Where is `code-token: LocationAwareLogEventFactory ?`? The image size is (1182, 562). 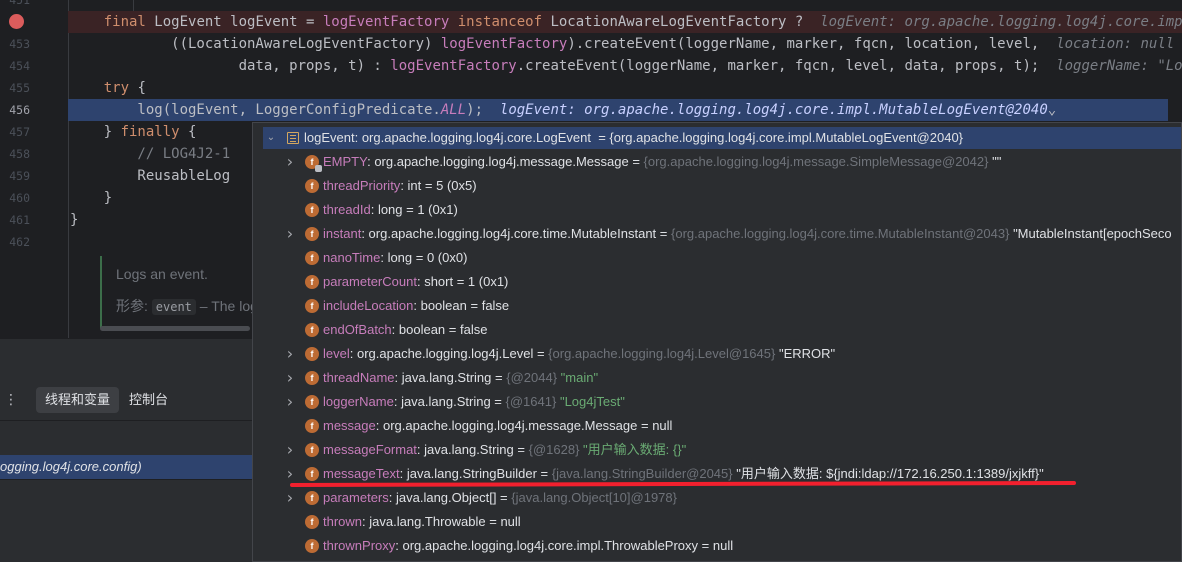 code-token: LocationAwareLogEventFactory ? is located at coordinates (685, 22).